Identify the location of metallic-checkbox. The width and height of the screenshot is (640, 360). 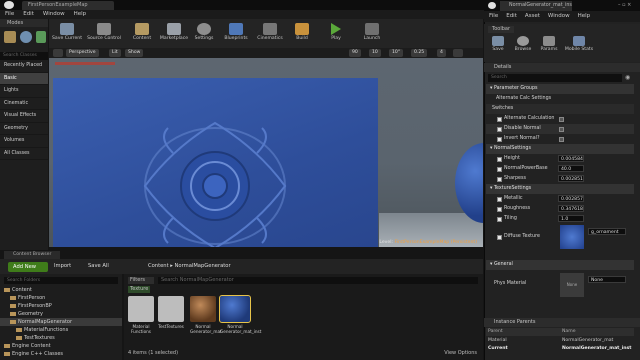
(499, 199).